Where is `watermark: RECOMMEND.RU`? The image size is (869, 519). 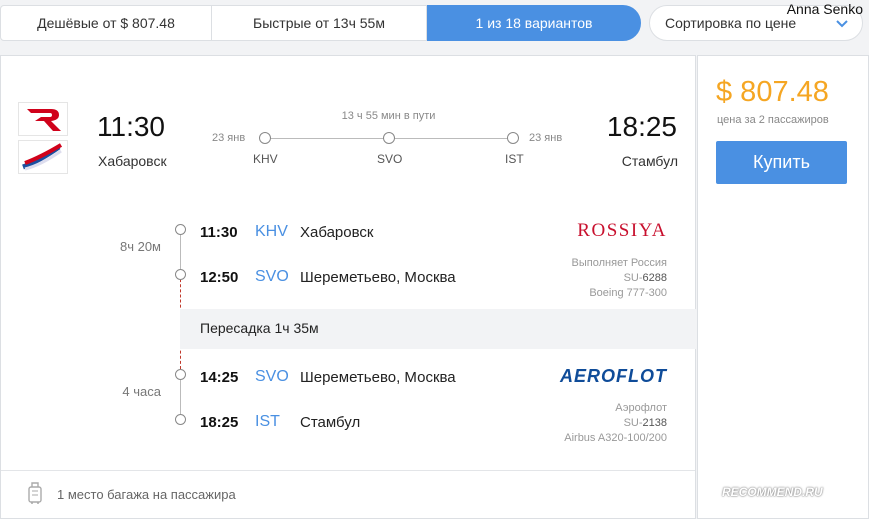 watermark: RECOMMEND.RU is located at coordinates (772, 492).